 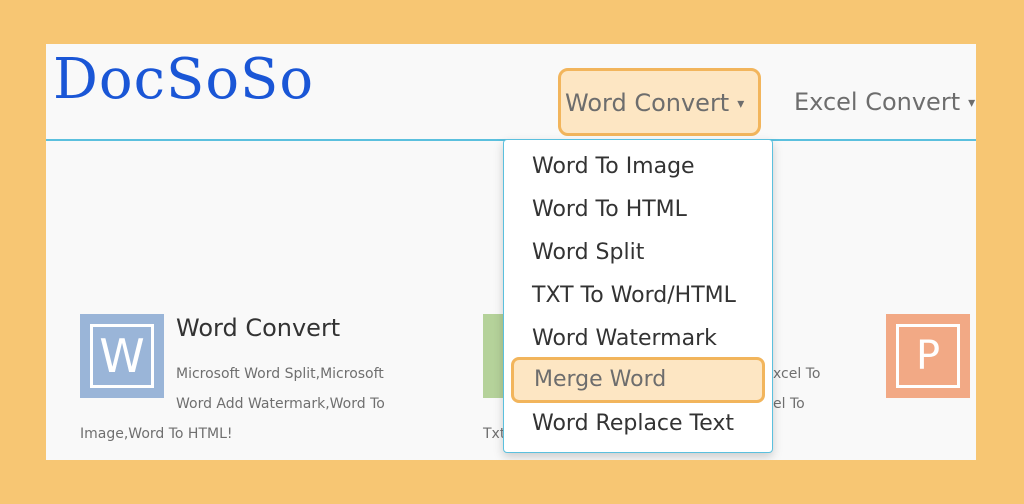 What do you see at coordinates (797, 374) in the screenshot?
I see `card-desc-line: xcel To` at bounding box center [797, 374].